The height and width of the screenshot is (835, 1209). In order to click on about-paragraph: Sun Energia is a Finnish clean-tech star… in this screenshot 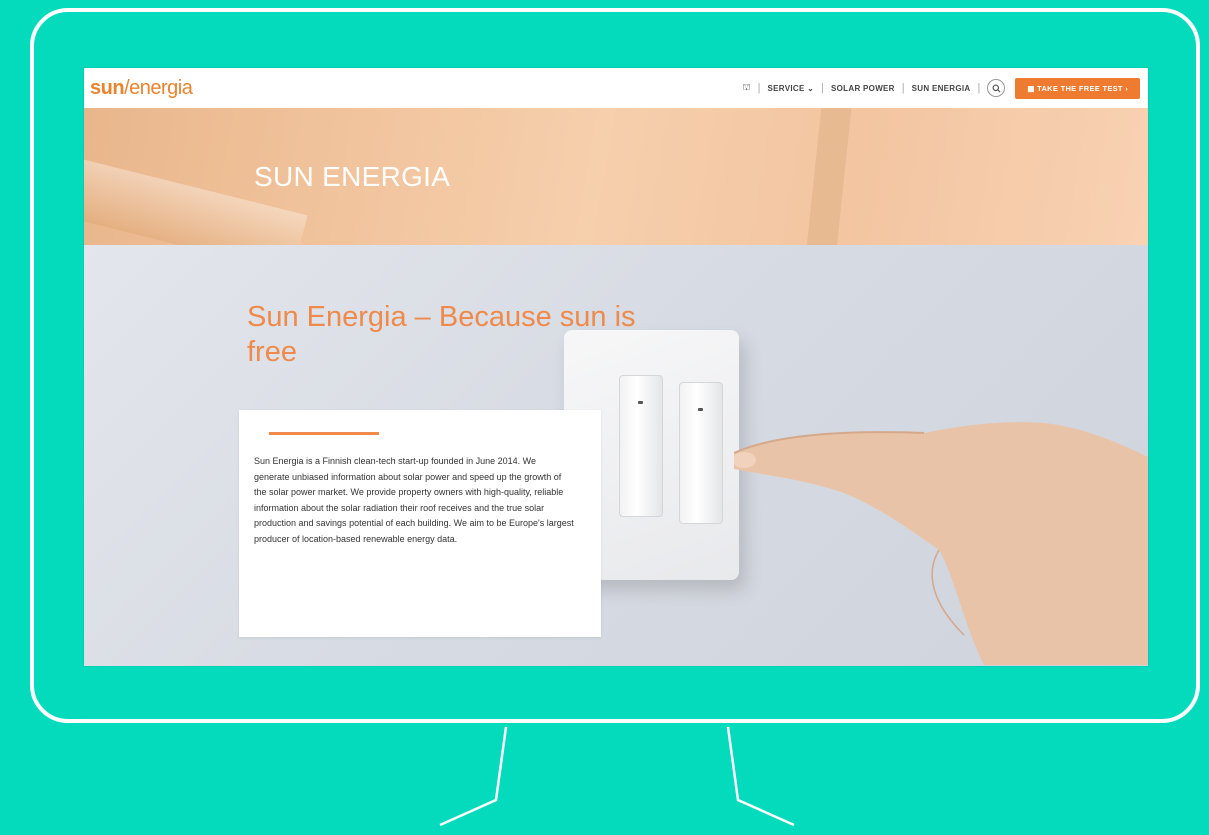, I will do `click(414, 500)`.